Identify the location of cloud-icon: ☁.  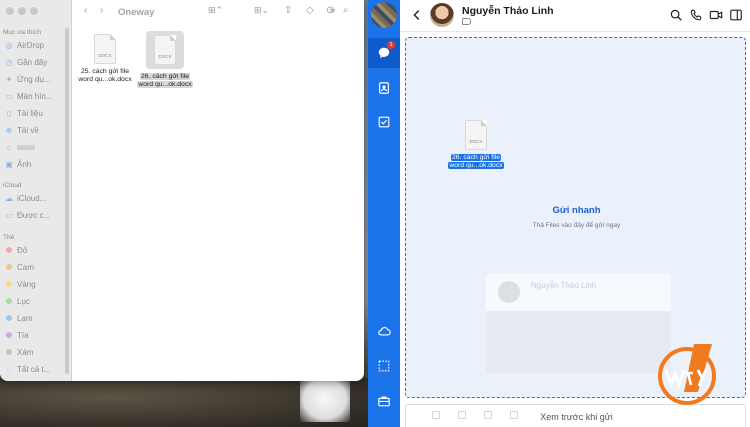
(9, 198).